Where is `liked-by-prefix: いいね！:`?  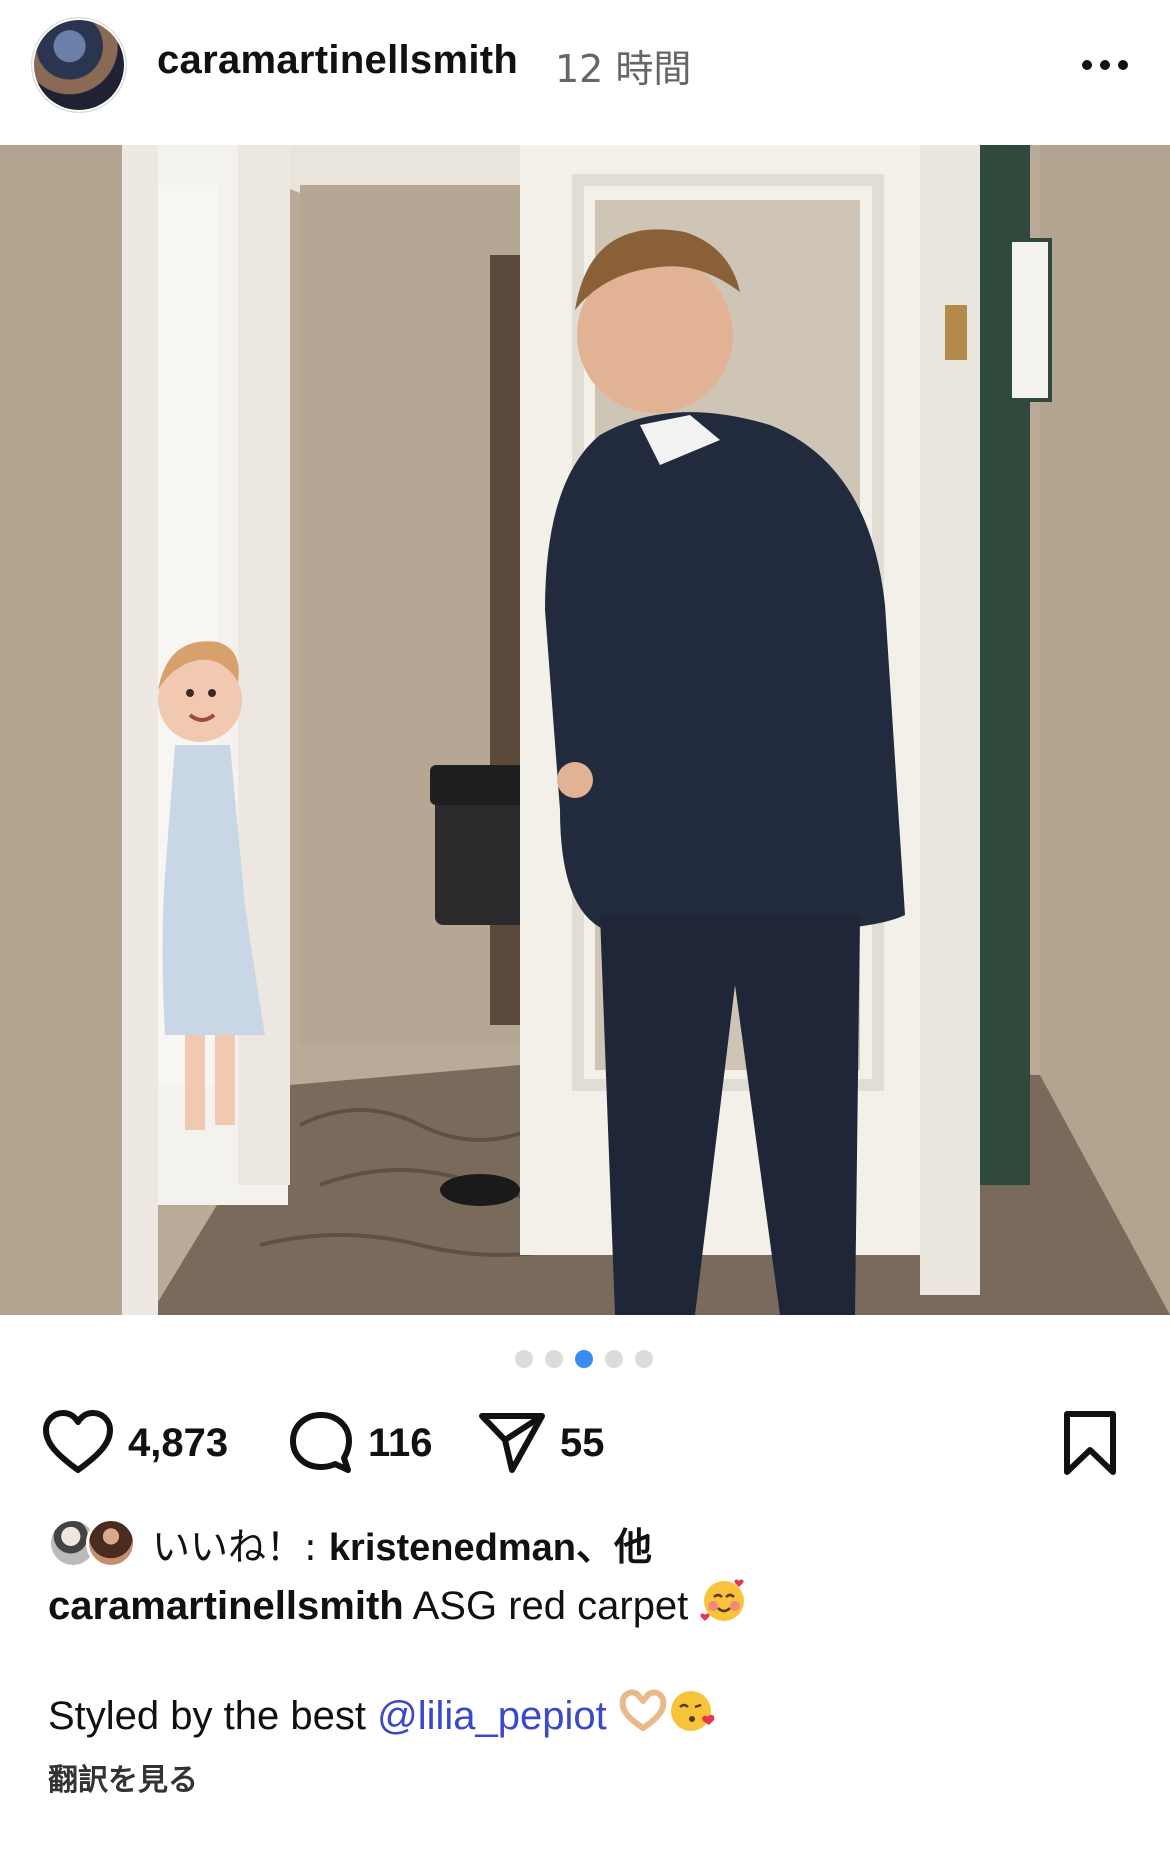
liked-by-prefix: いいね！: is located at coordinates (240, 1546).